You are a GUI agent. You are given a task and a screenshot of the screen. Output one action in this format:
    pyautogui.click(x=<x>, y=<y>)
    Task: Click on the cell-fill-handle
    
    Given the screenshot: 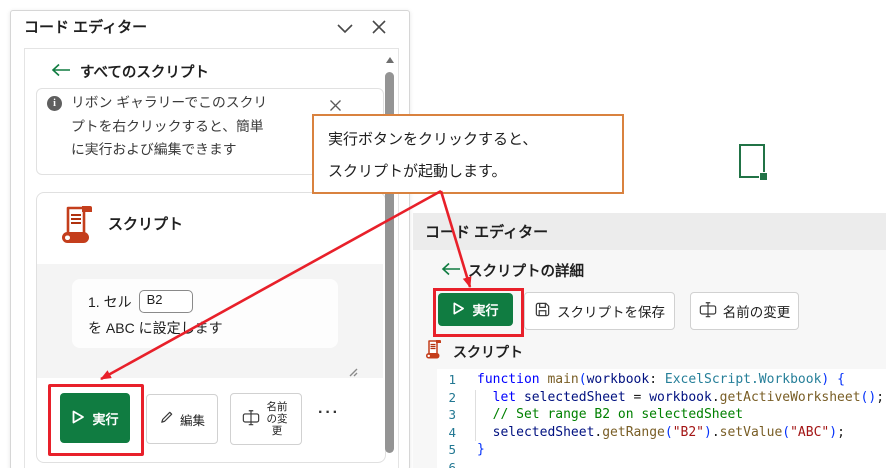 What is the action you would take?
    pyautogui.click(x=763, y=176)
    